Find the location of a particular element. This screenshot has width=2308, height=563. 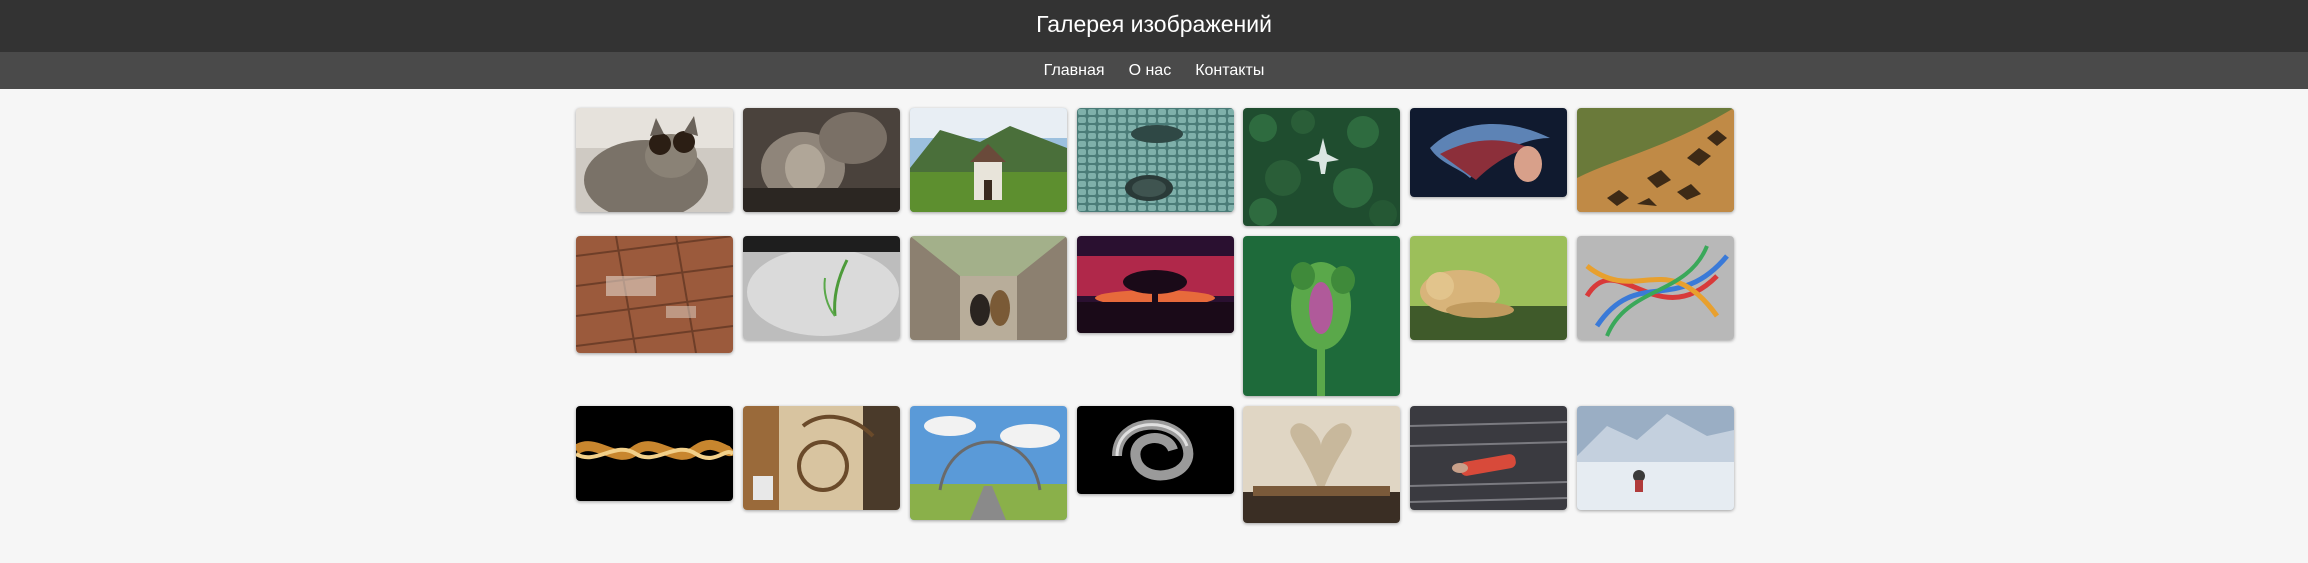

nav-link-about: О нас is located at coordinates (1150, 71).